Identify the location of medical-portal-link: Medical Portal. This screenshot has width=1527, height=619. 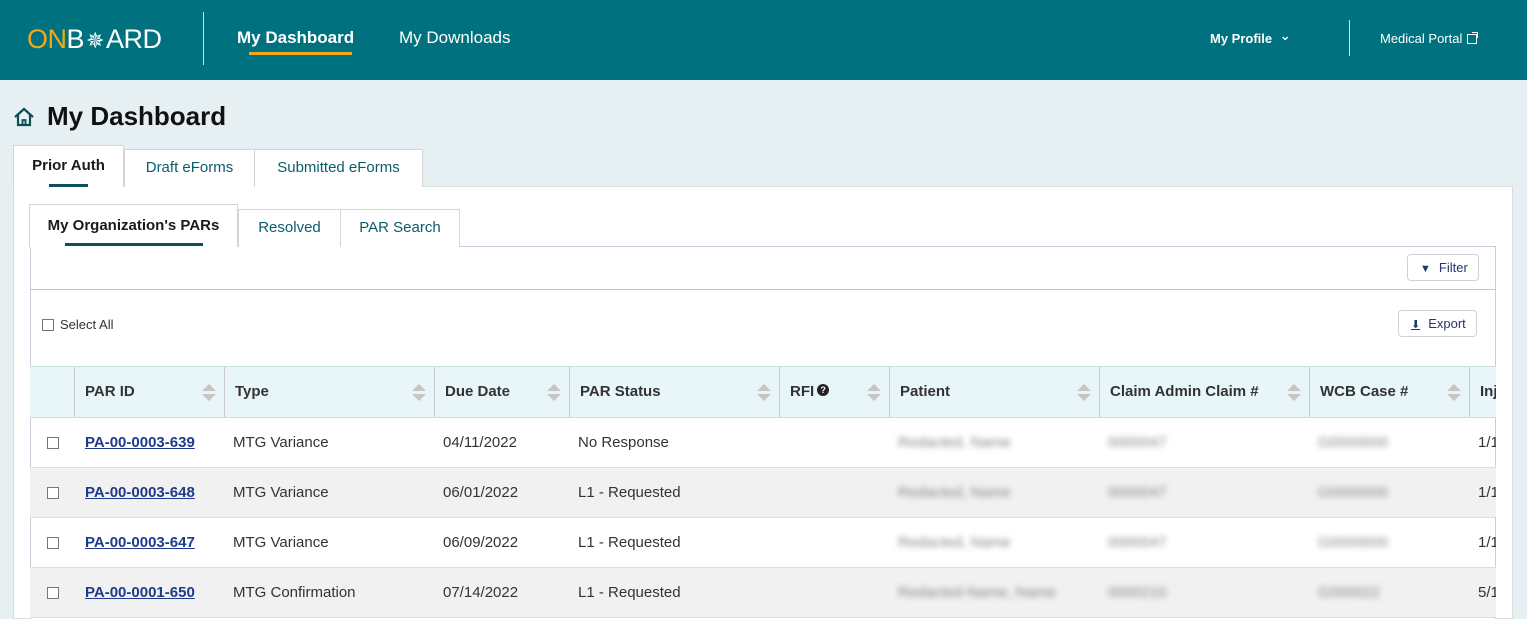
(1429, 38).